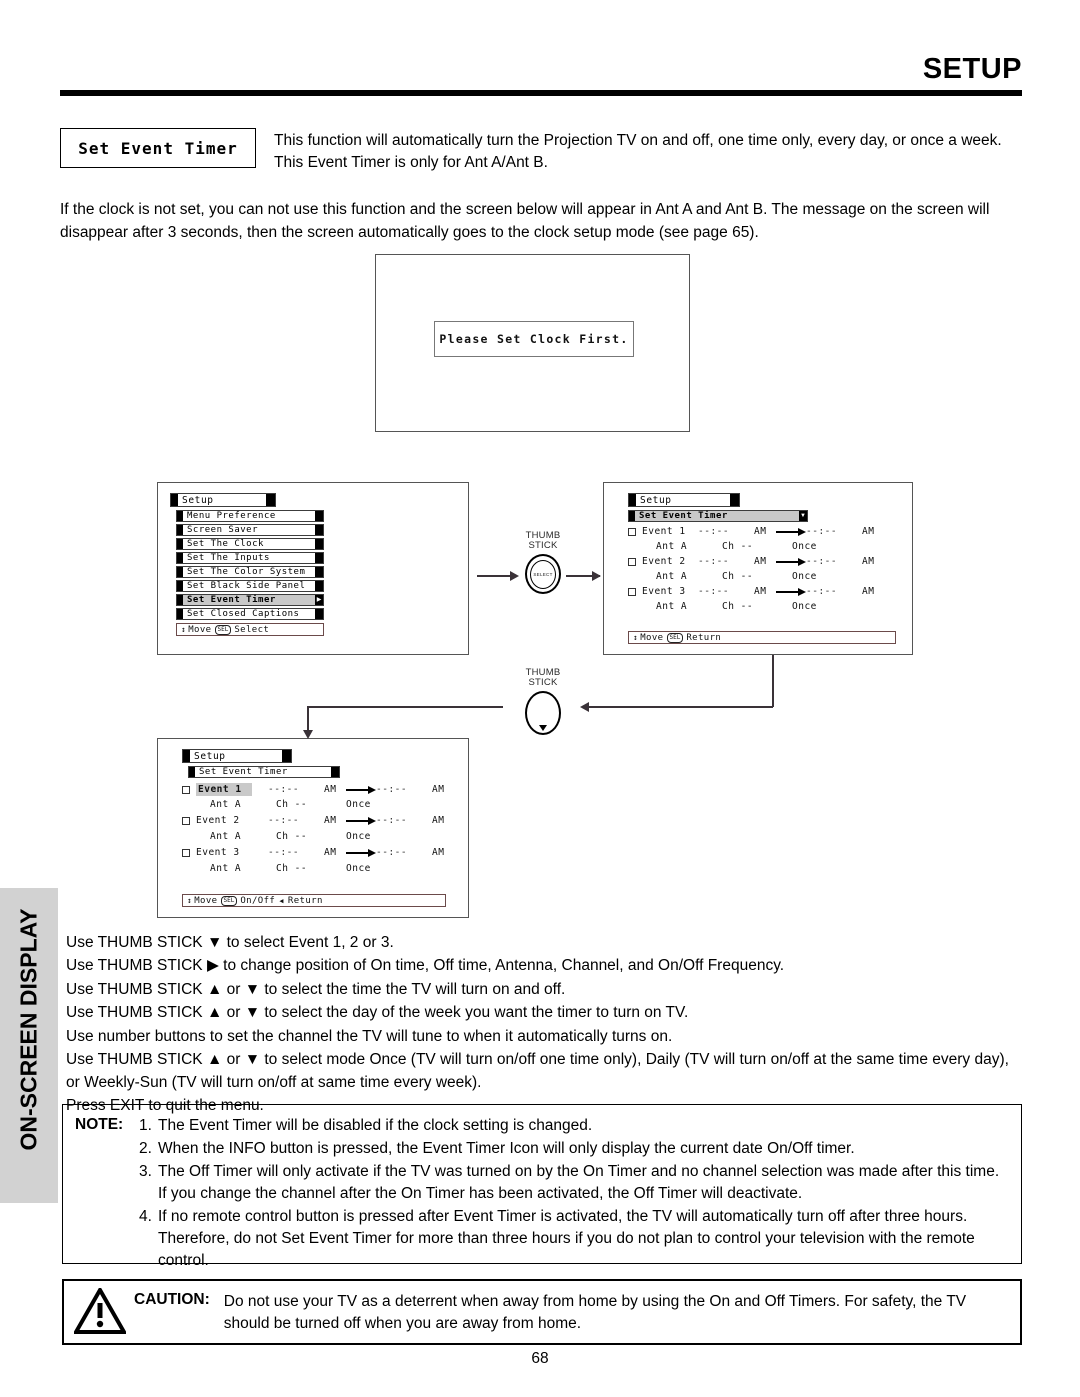 Image resolution: width=1080 pixels, height=1397 pixels. I want to click on section-tab-on-screen-display: ON-SCREEN DISPLAY, so click(29, 1045).